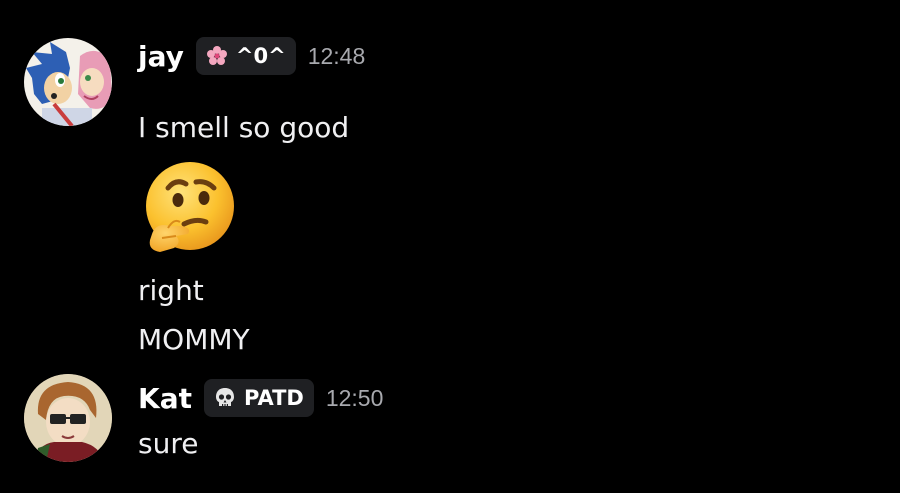 Image resolution: width=900 pixels, height=493 pixels. I want to click on skull-icon, so click(225, 398).